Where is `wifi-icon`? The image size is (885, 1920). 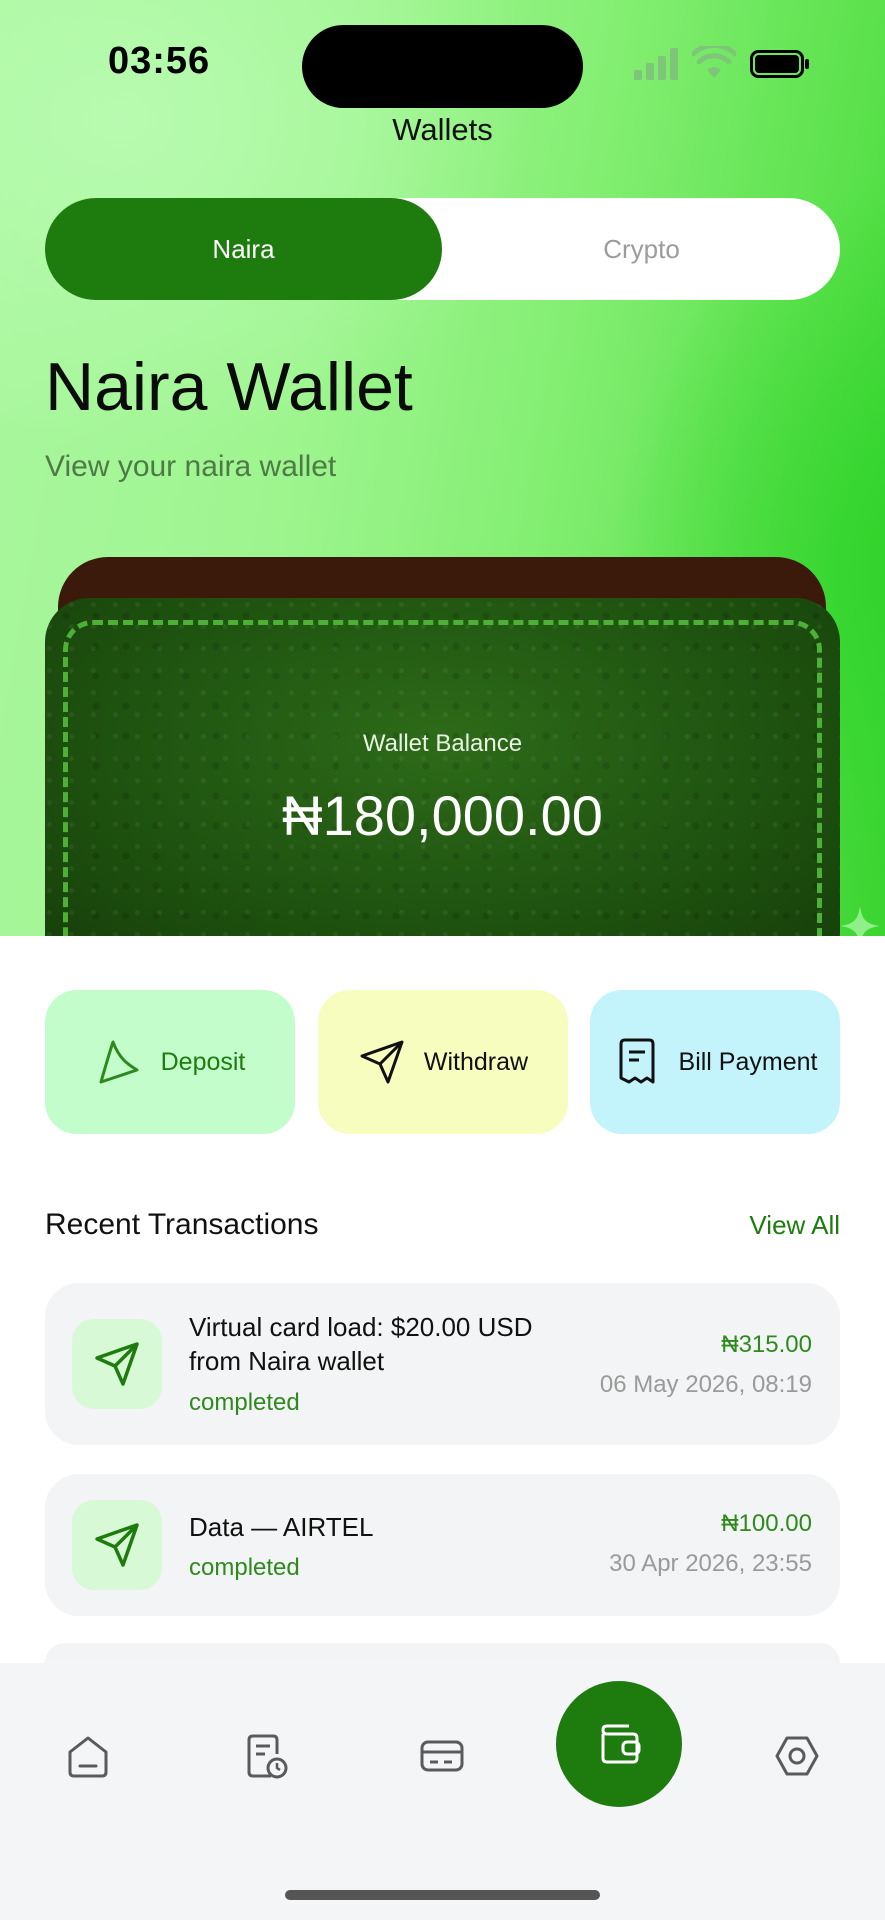 wifi-icon is located at coordinates (714, 62).